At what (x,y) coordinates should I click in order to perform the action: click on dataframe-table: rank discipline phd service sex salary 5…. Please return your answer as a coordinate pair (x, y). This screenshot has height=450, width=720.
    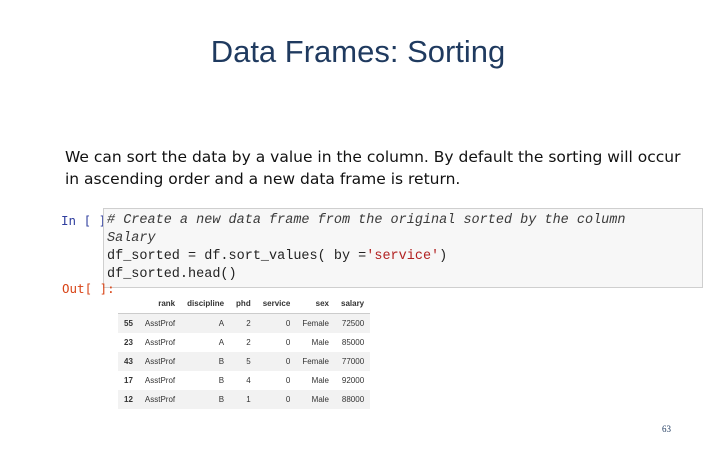
    Looking at the image, I should click on (244, 352).